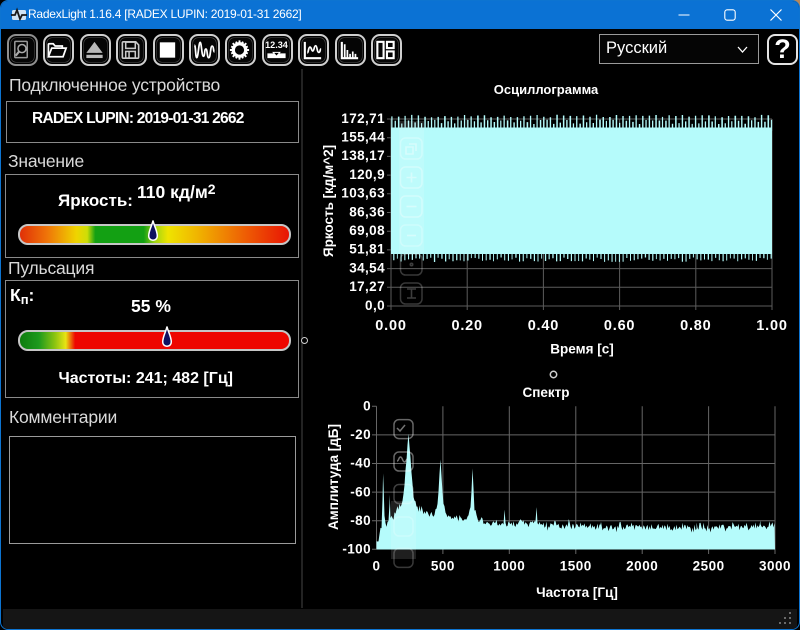  Describe the element at coordinates (367, 286) in the screenshot. I see `svg-text: 17,27` at that location.